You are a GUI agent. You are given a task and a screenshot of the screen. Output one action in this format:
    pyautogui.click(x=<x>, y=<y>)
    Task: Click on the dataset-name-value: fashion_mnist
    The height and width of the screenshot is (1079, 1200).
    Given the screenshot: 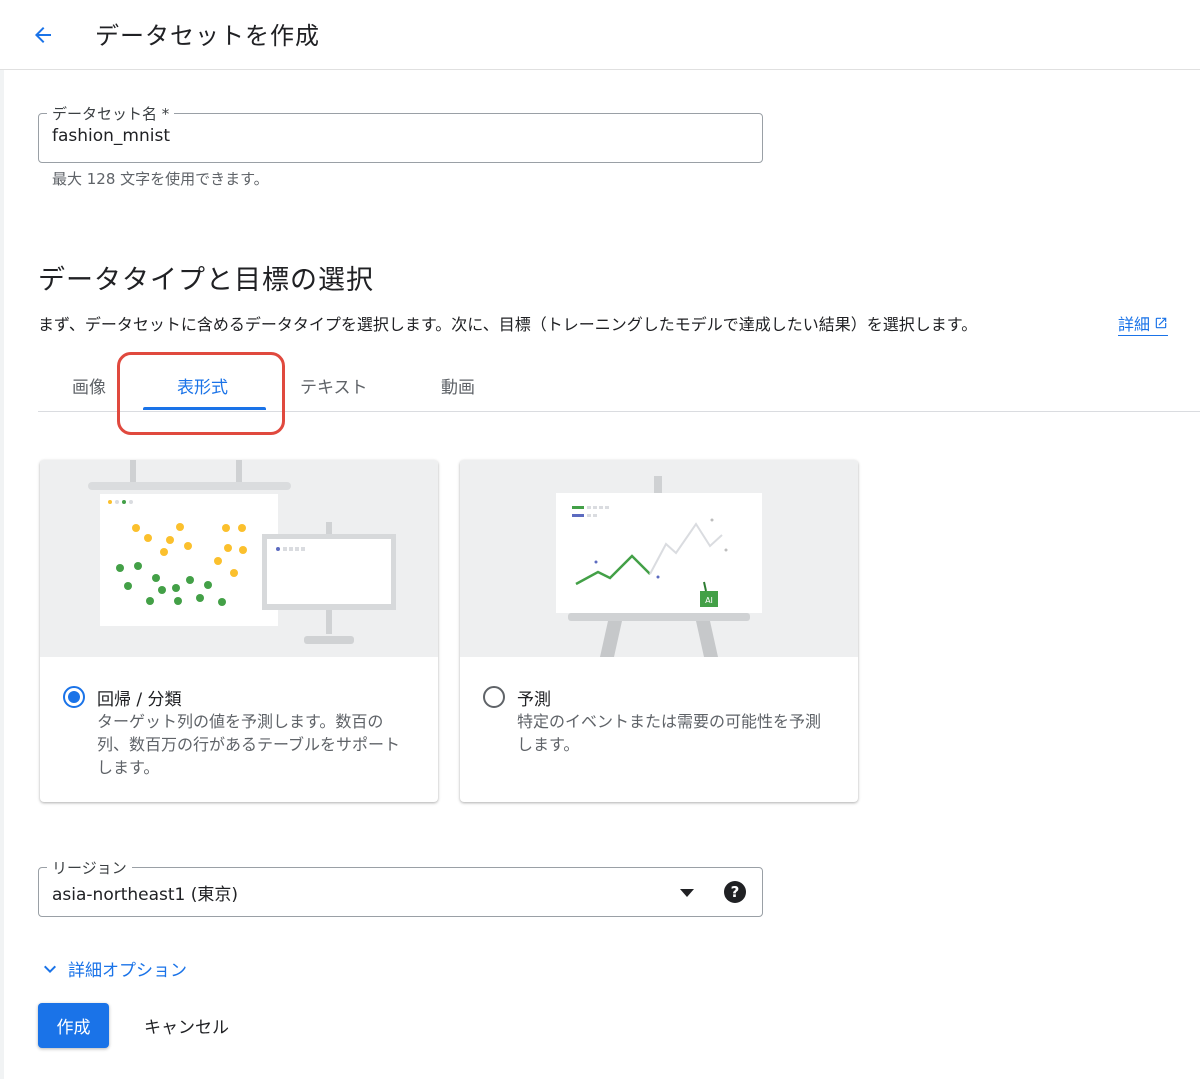 What is the action you would take?
    pyautogui.click(x=111, y=136)
    